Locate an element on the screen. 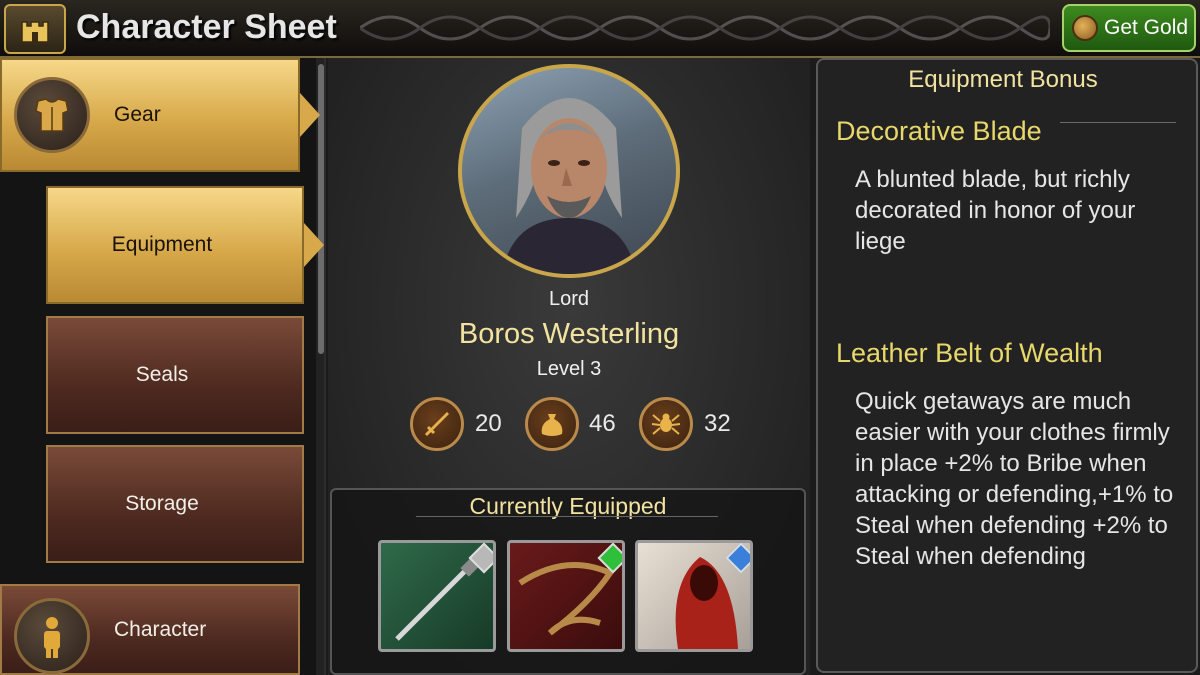  sidebar-item-label: Seals is located at coordinates (162, 374).